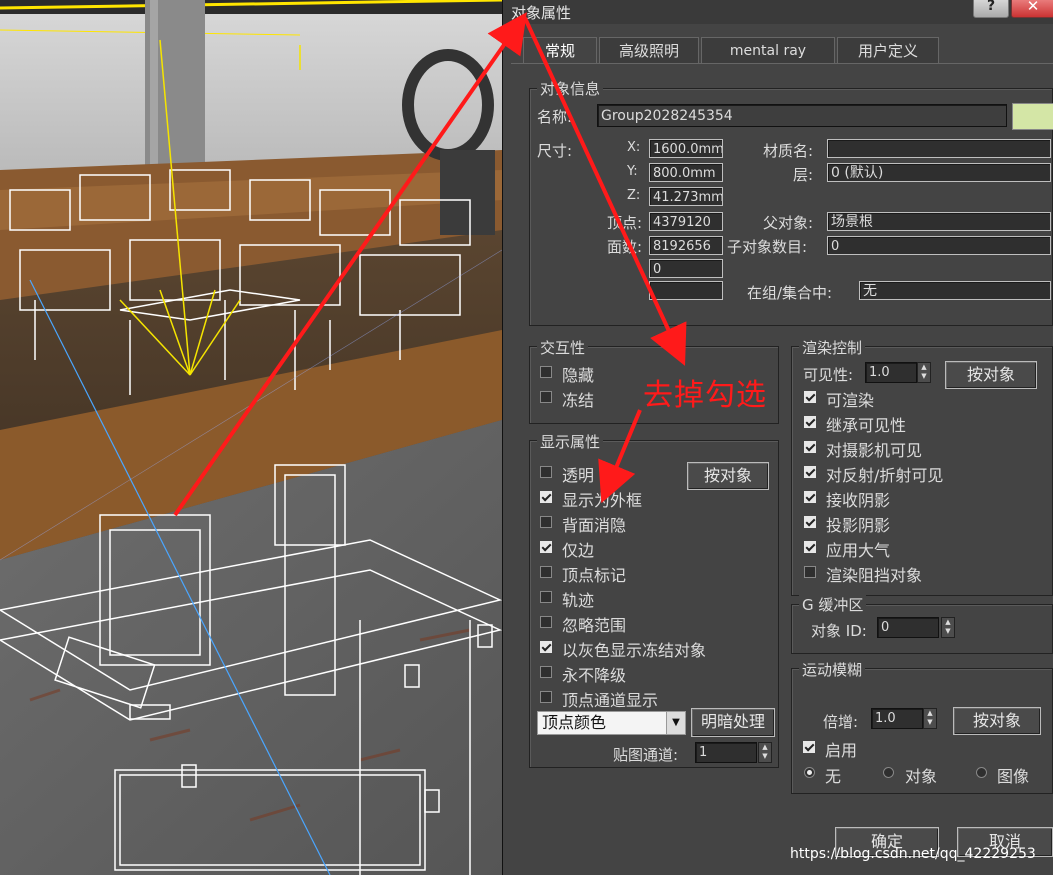  What do you see at coordinates (939, 245) in the screenshot?
I see `children-value: 0` at bounding box center [939, 245].